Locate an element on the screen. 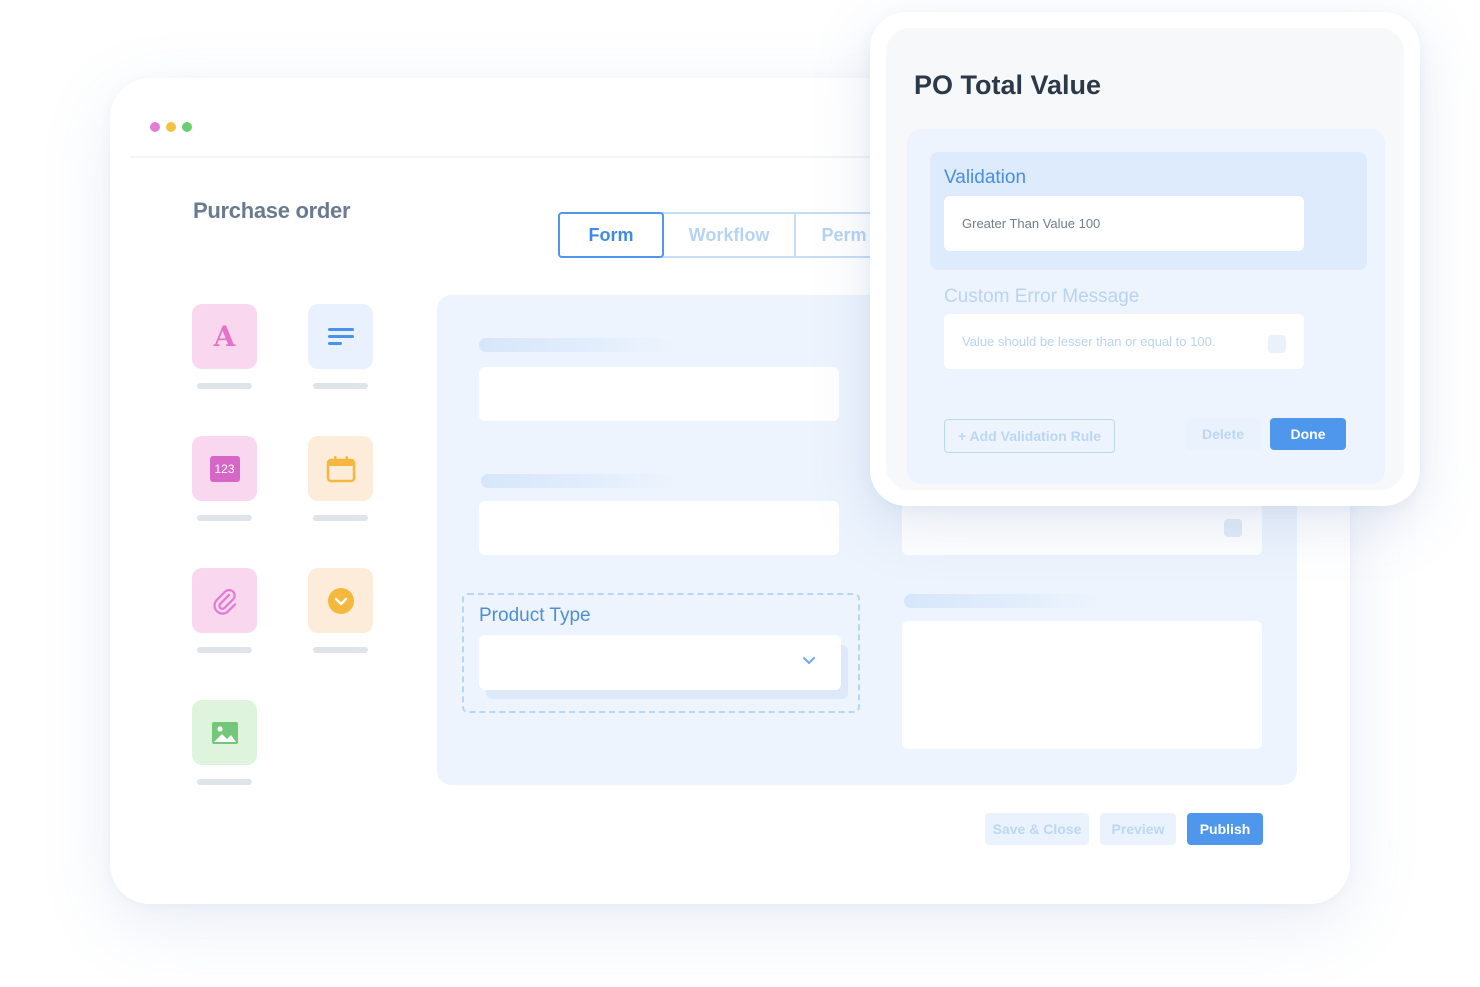 Image resolution: width=1480 pixels, height=987 pixels. tab-bar: Form Workflow Perm is located at coordinates (726, 235).